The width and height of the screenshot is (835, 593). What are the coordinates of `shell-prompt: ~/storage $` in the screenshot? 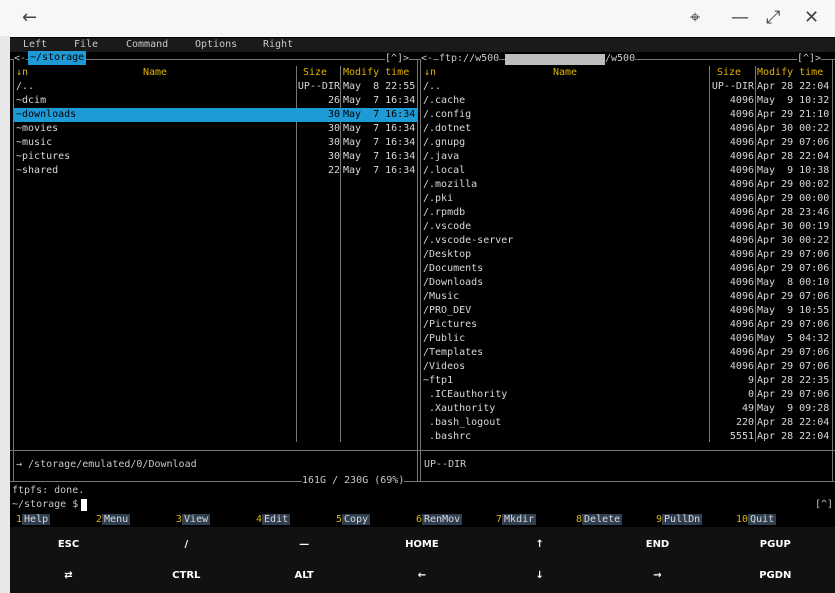 It's located at (45, 505).